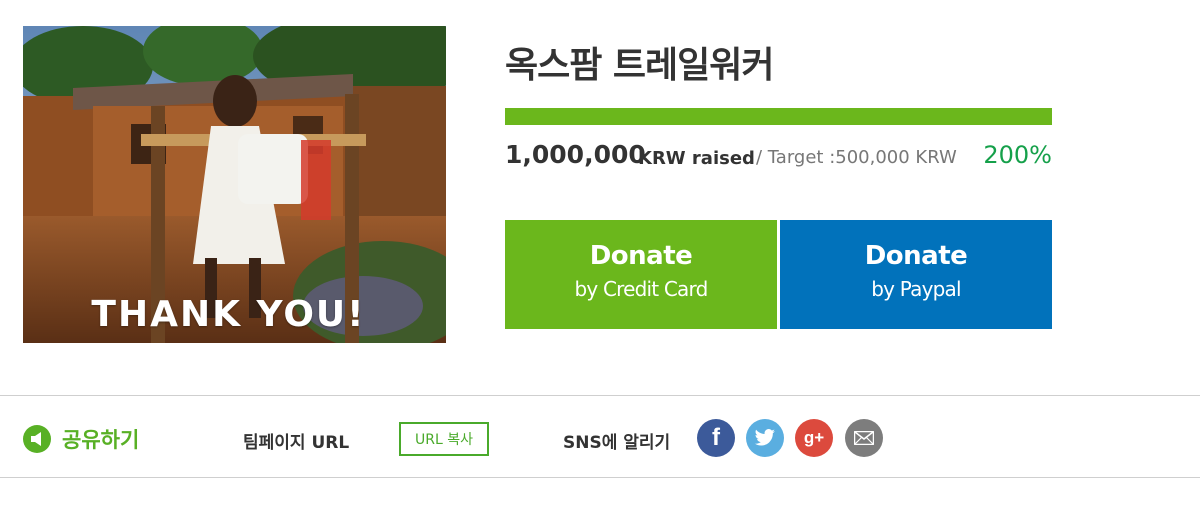 This screenshot has width=1200, height=511. Describe the element at coordinates (617, 443) in the screenshot. I see `sns-share-label: SNS에 알리기` at that location.